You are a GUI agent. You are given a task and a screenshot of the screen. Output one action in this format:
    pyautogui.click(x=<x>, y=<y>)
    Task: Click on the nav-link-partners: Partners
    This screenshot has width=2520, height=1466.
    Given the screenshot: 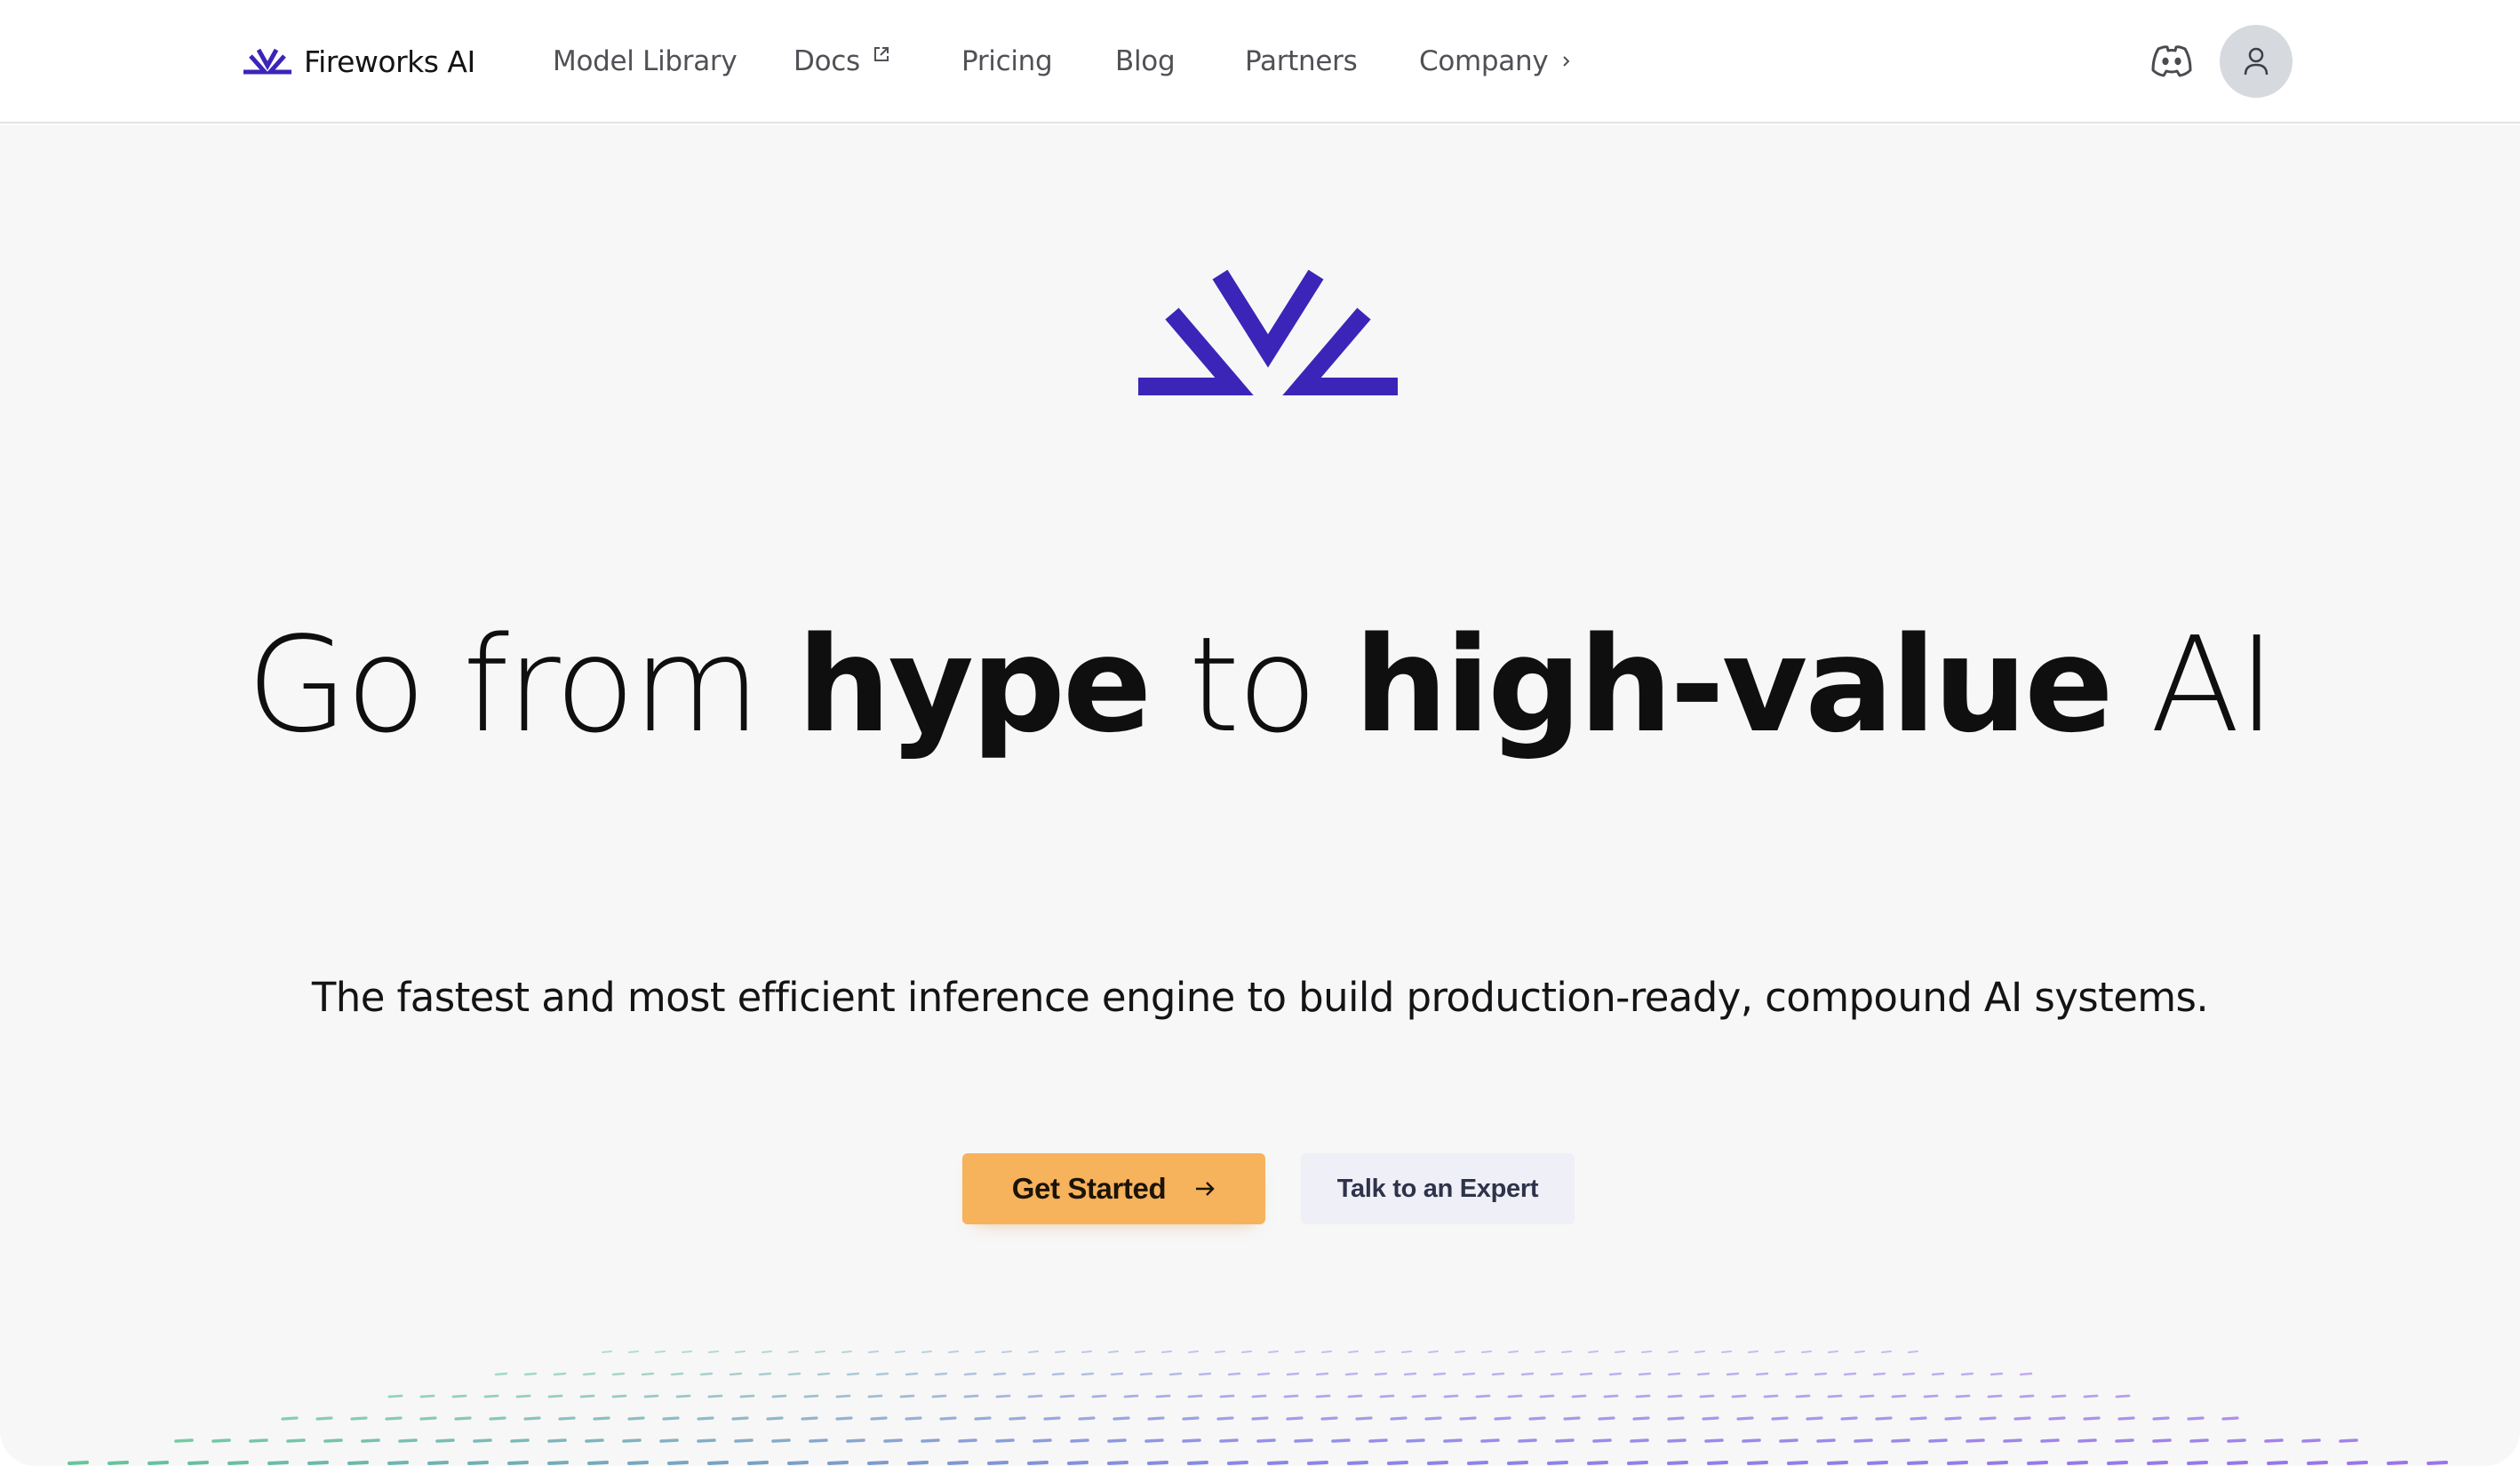 What is the action you would take?
    pyautogui.click(x=1301, y=61)
    